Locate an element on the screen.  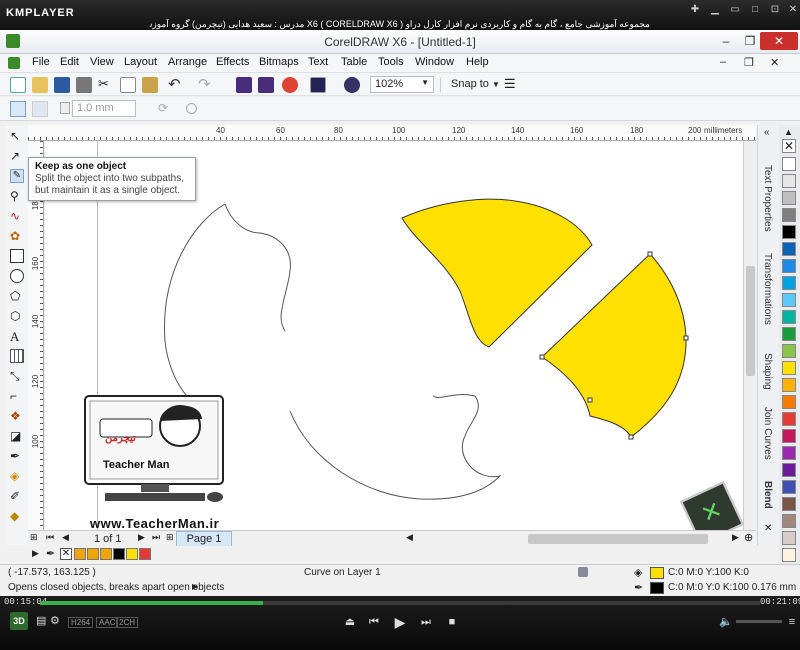
new-icon is located at coordinates (18, 85).